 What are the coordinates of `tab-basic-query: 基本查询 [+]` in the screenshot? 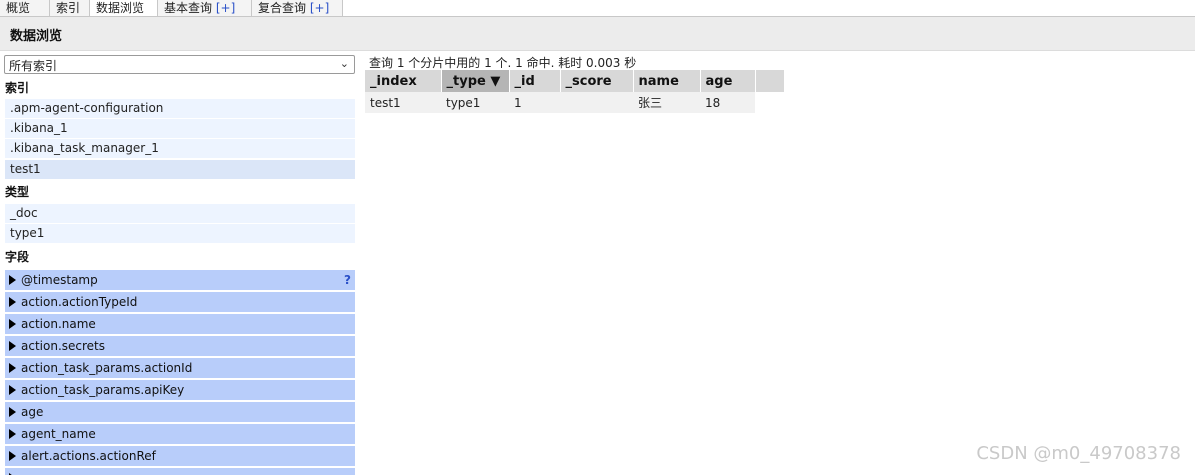 It's located at (205, 8).